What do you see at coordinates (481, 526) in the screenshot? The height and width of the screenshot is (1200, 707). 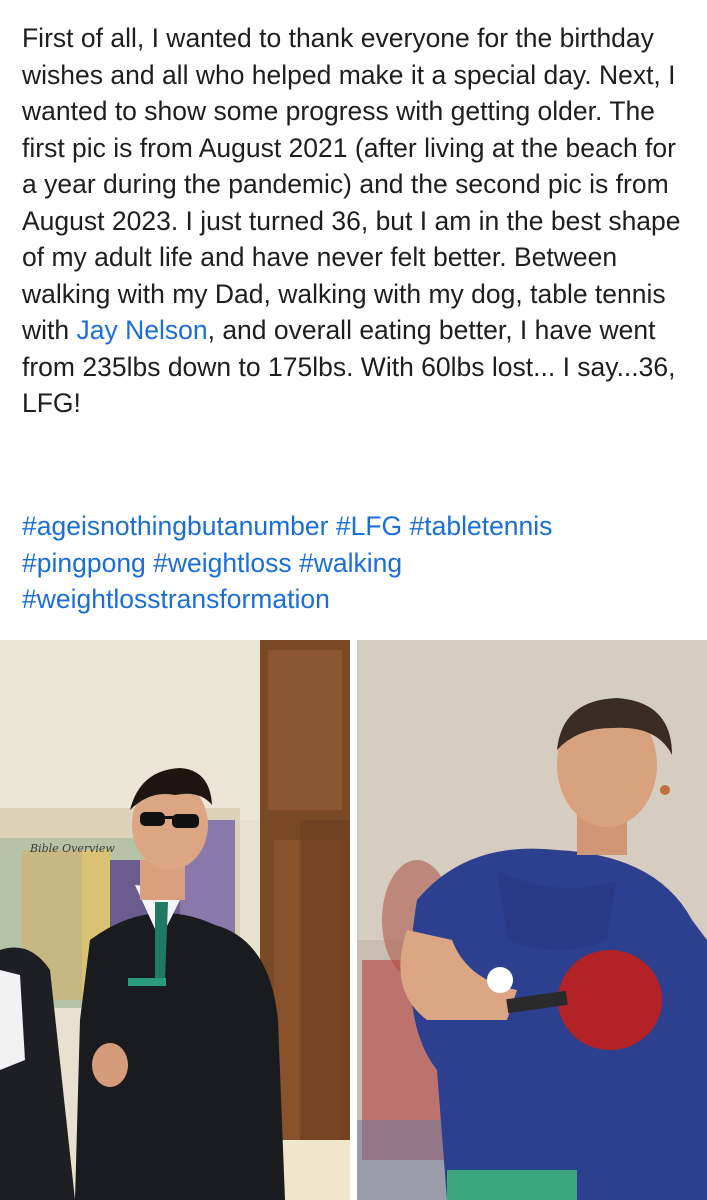 I see `hashtag-link: #tabletennis` at bounding box center [481, 526].